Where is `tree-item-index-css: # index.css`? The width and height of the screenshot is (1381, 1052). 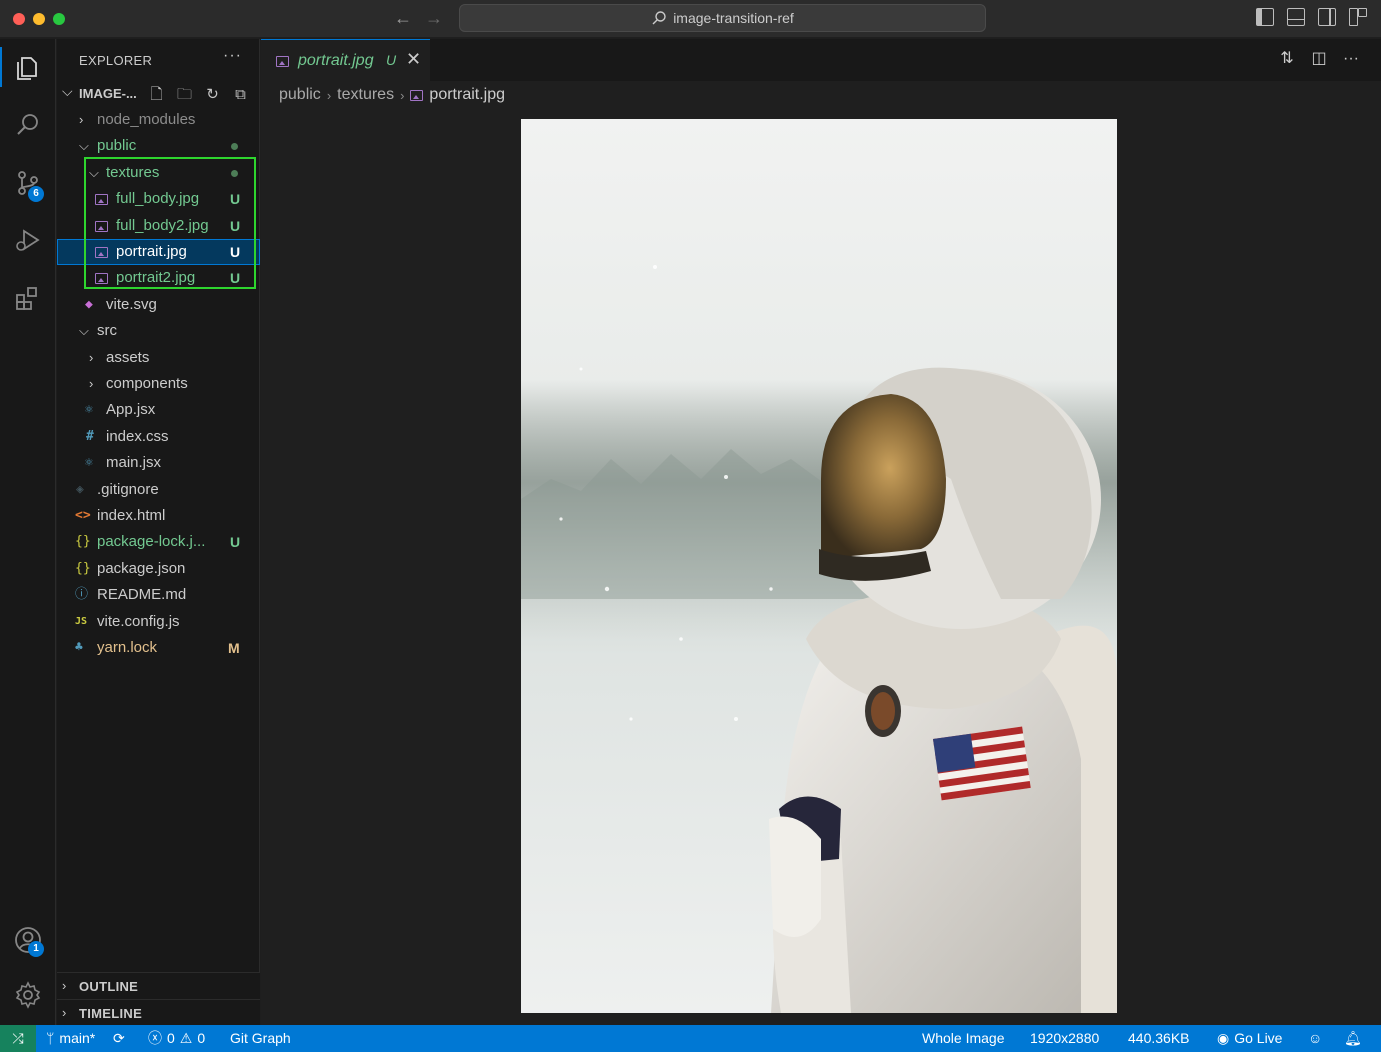
tree-item-index-css: # index.css is located at coordinates (158, 437).